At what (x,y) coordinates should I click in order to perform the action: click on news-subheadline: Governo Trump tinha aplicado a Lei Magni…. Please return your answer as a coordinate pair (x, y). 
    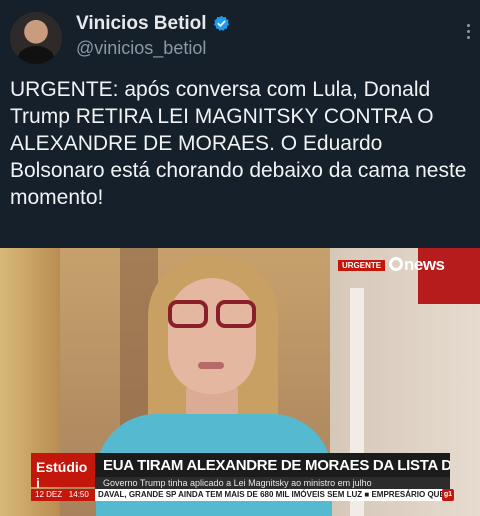
    Looking at the image, I should click on (272, 483).